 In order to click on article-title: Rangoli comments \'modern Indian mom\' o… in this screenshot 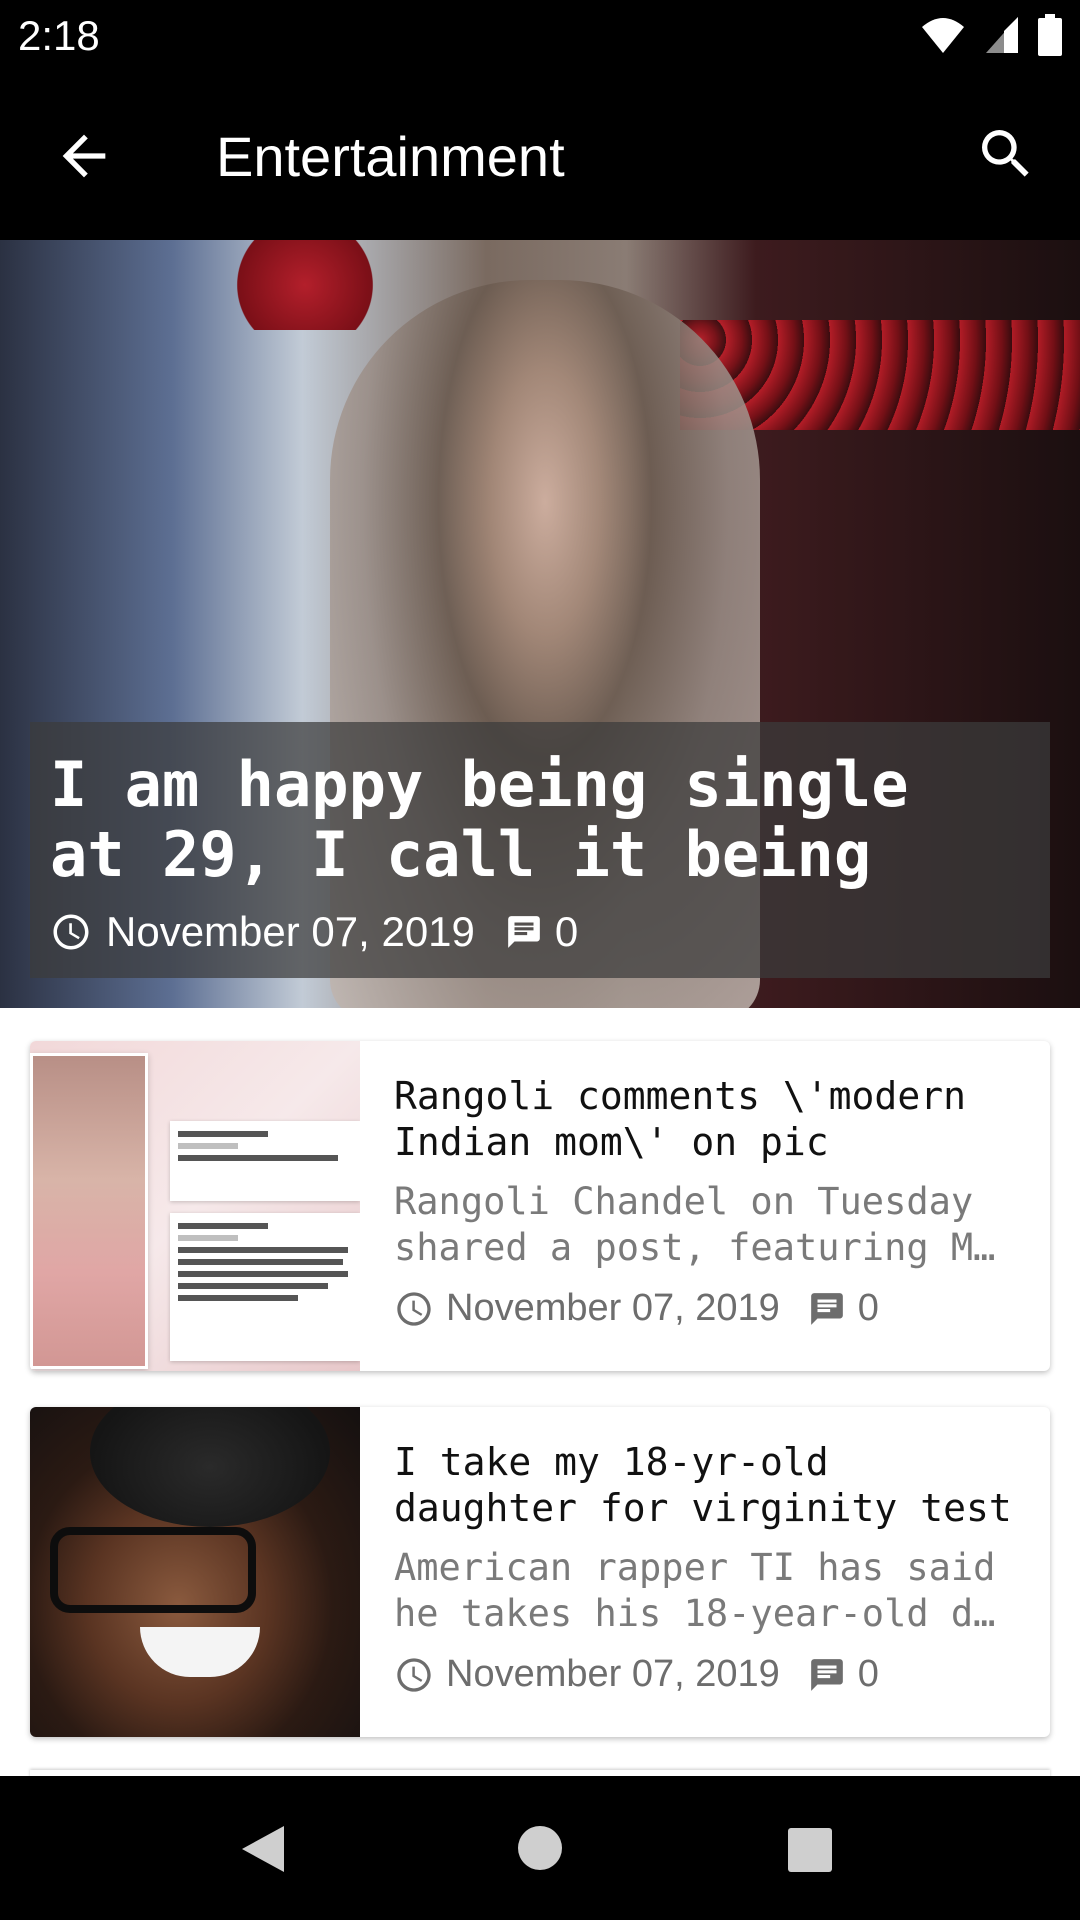, I will do `click(680, 1119)`.